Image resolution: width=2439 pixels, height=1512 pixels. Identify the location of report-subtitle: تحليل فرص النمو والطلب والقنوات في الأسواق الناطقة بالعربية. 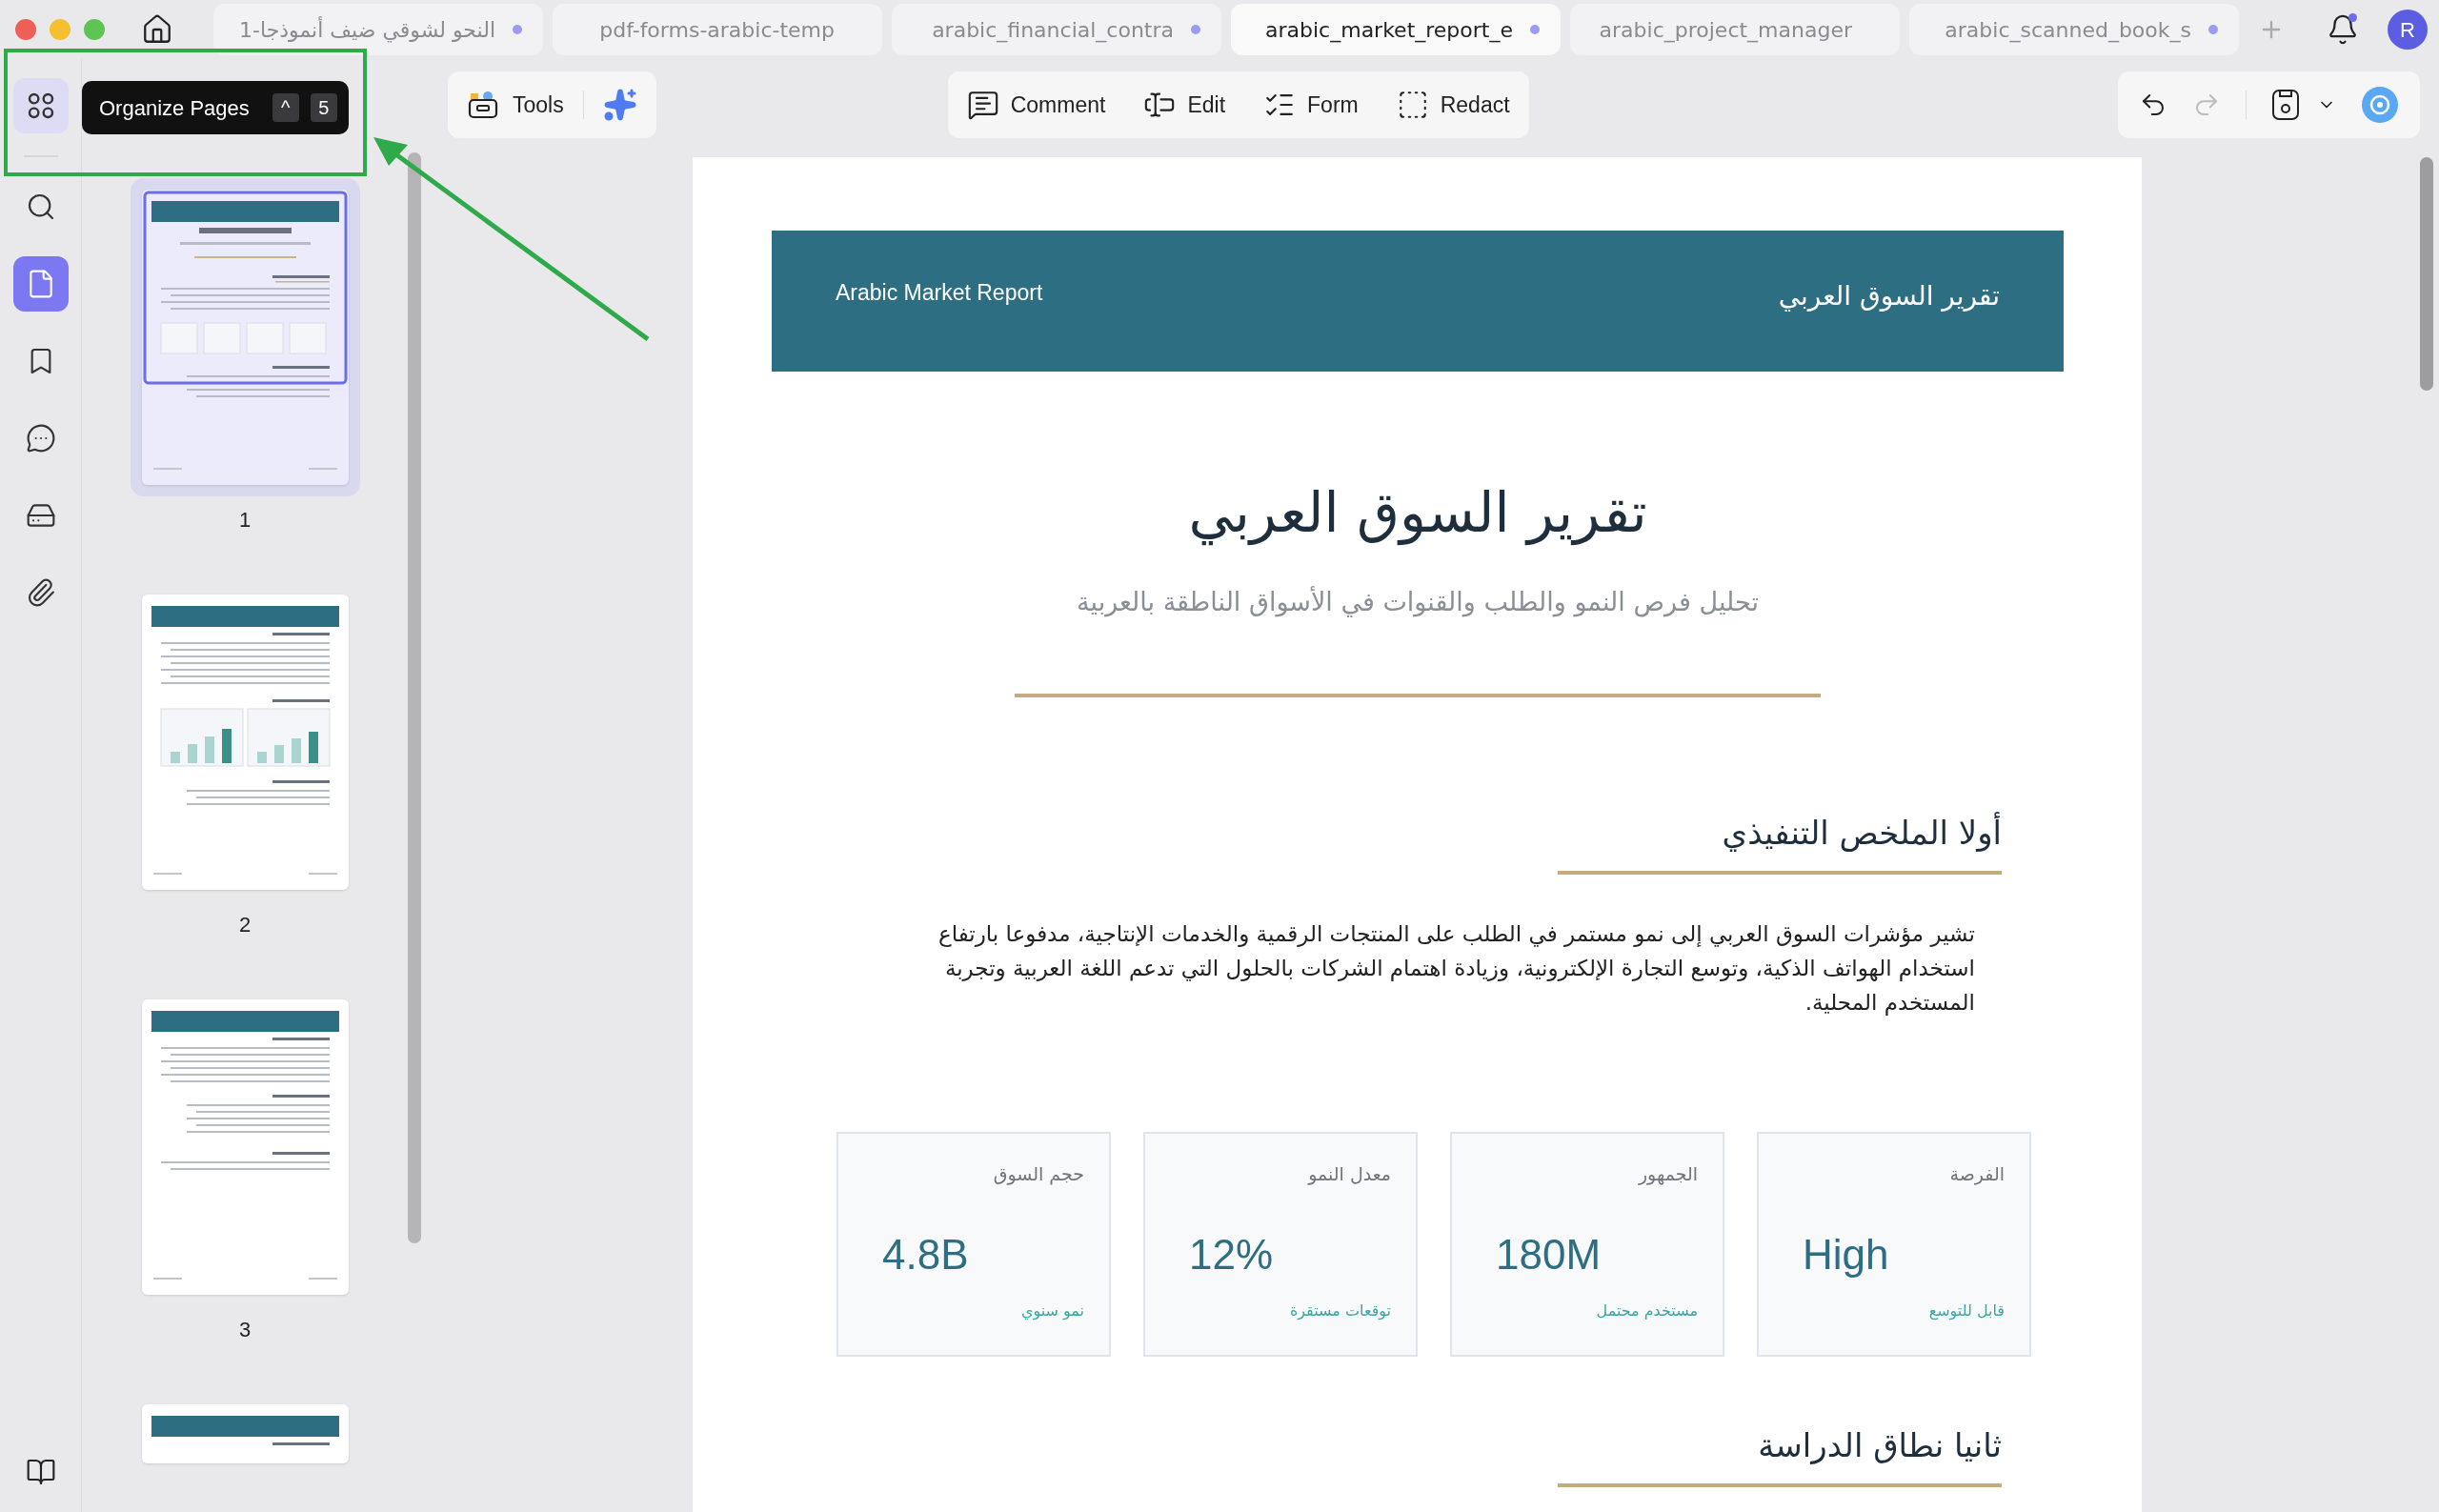
(1418, 602).